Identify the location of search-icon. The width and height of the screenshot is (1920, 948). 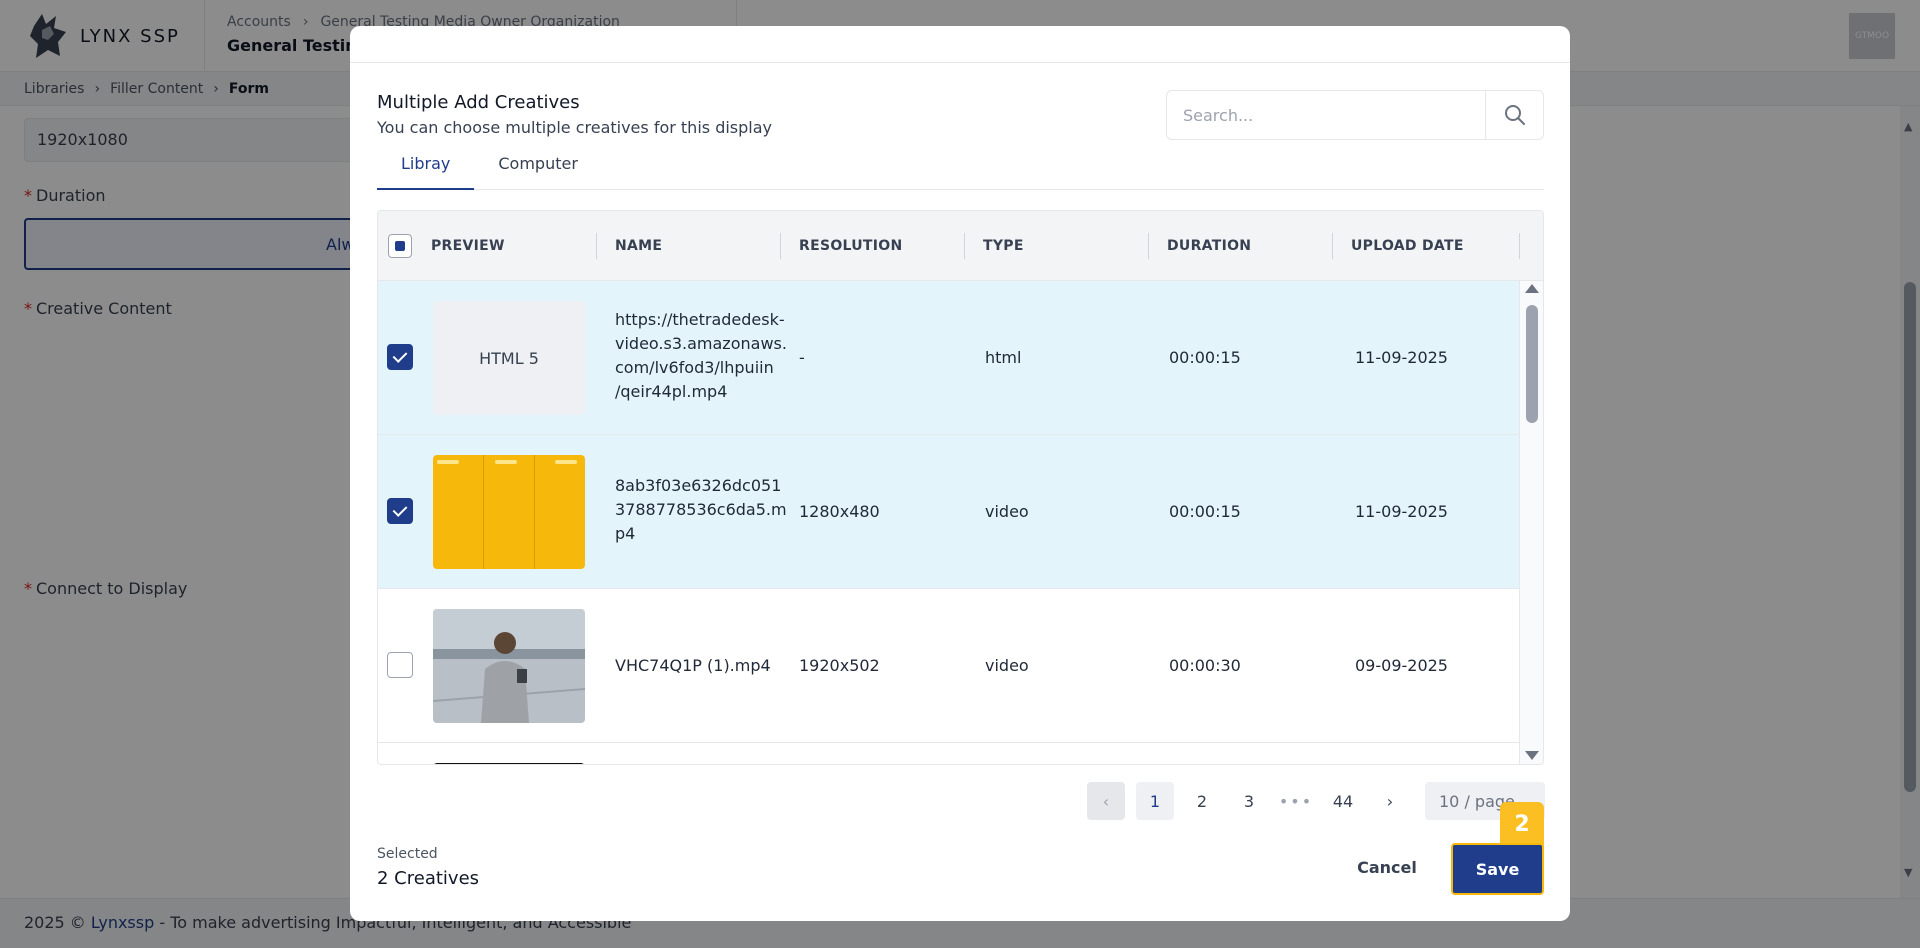
(1514, 115).